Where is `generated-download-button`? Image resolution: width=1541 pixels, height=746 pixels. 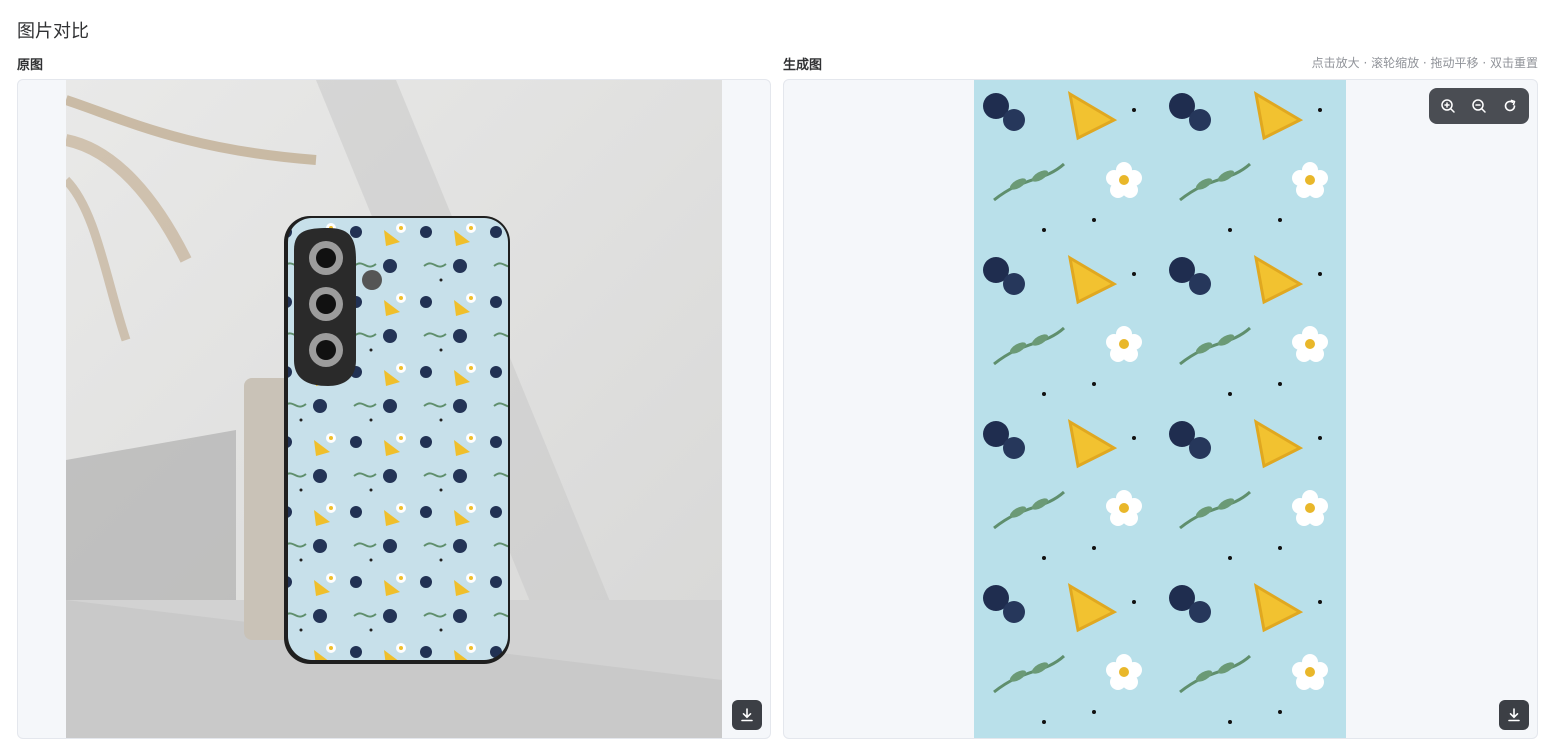
generated-download-button is located at coordinates (1514, 715).